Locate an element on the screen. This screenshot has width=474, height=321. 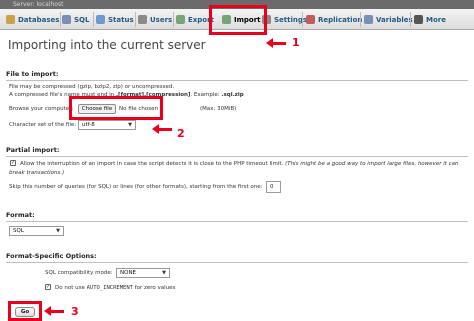
chevron-down-icon is located at coordinates (418, 19).